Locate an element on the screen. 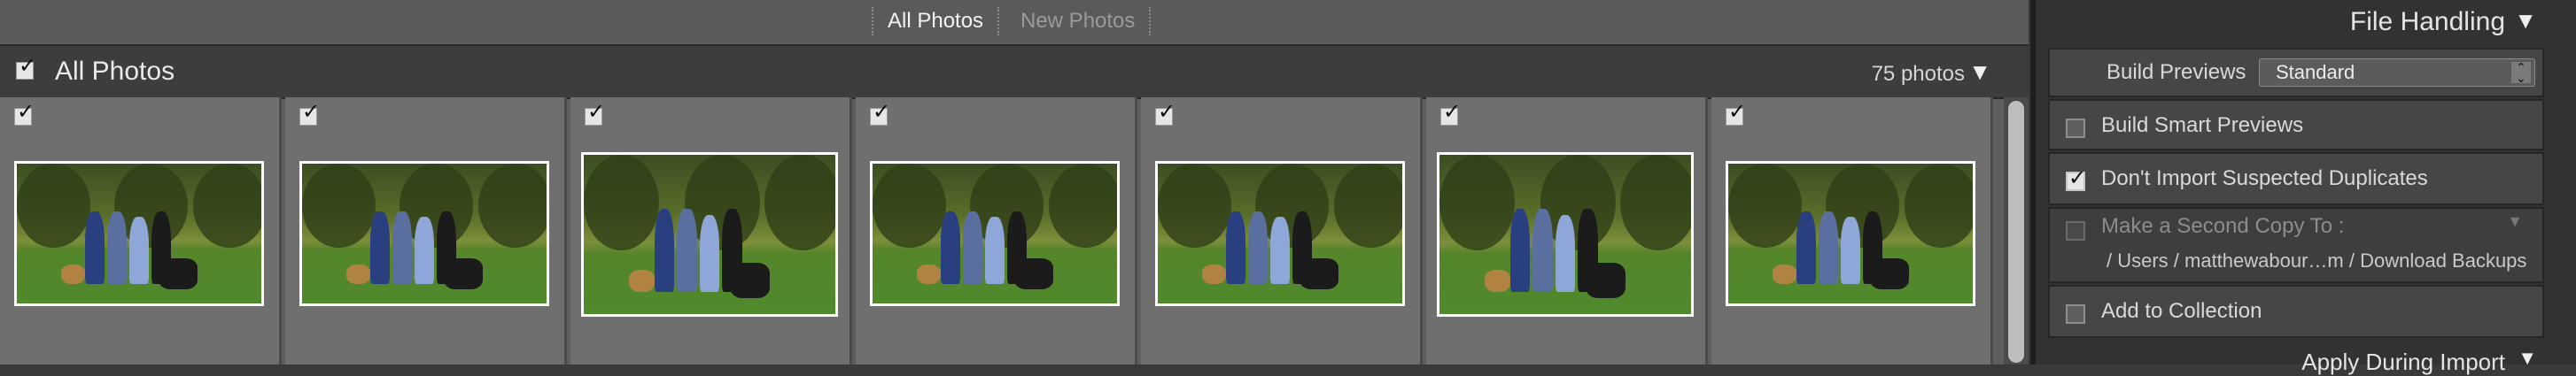 The width and height of the screenshot is (2576, 376). dont-import-duplicates-row: ✓ Don't Import Suspected Duplicates is located at coordinates (2296, 178).